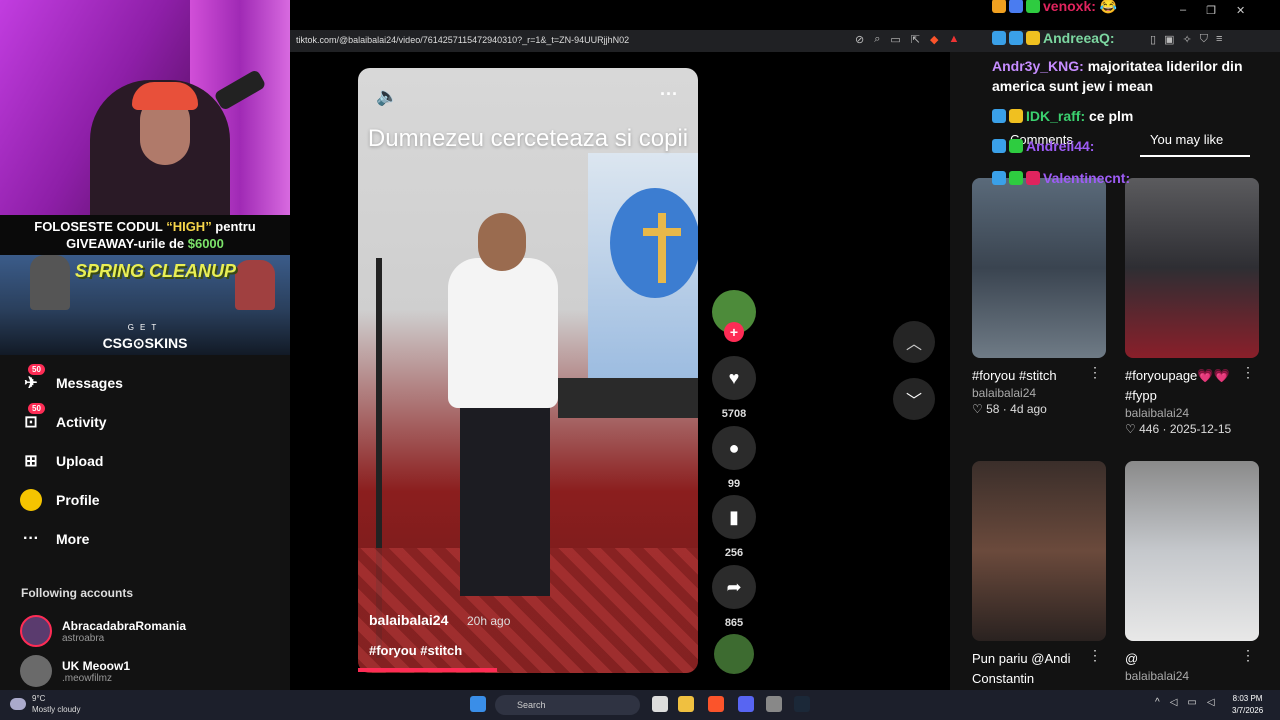  Describe the element at coordinates (1211, 10) in the screenshot. I see `maximize-button: ❐` at that location.